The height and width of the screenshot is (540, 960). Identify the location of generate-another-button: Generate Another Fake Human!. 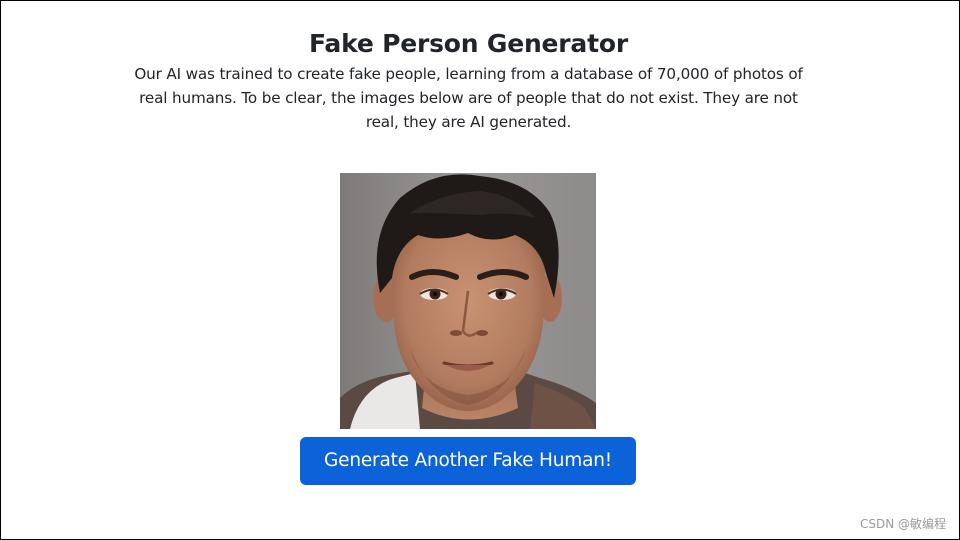
(468, 461).